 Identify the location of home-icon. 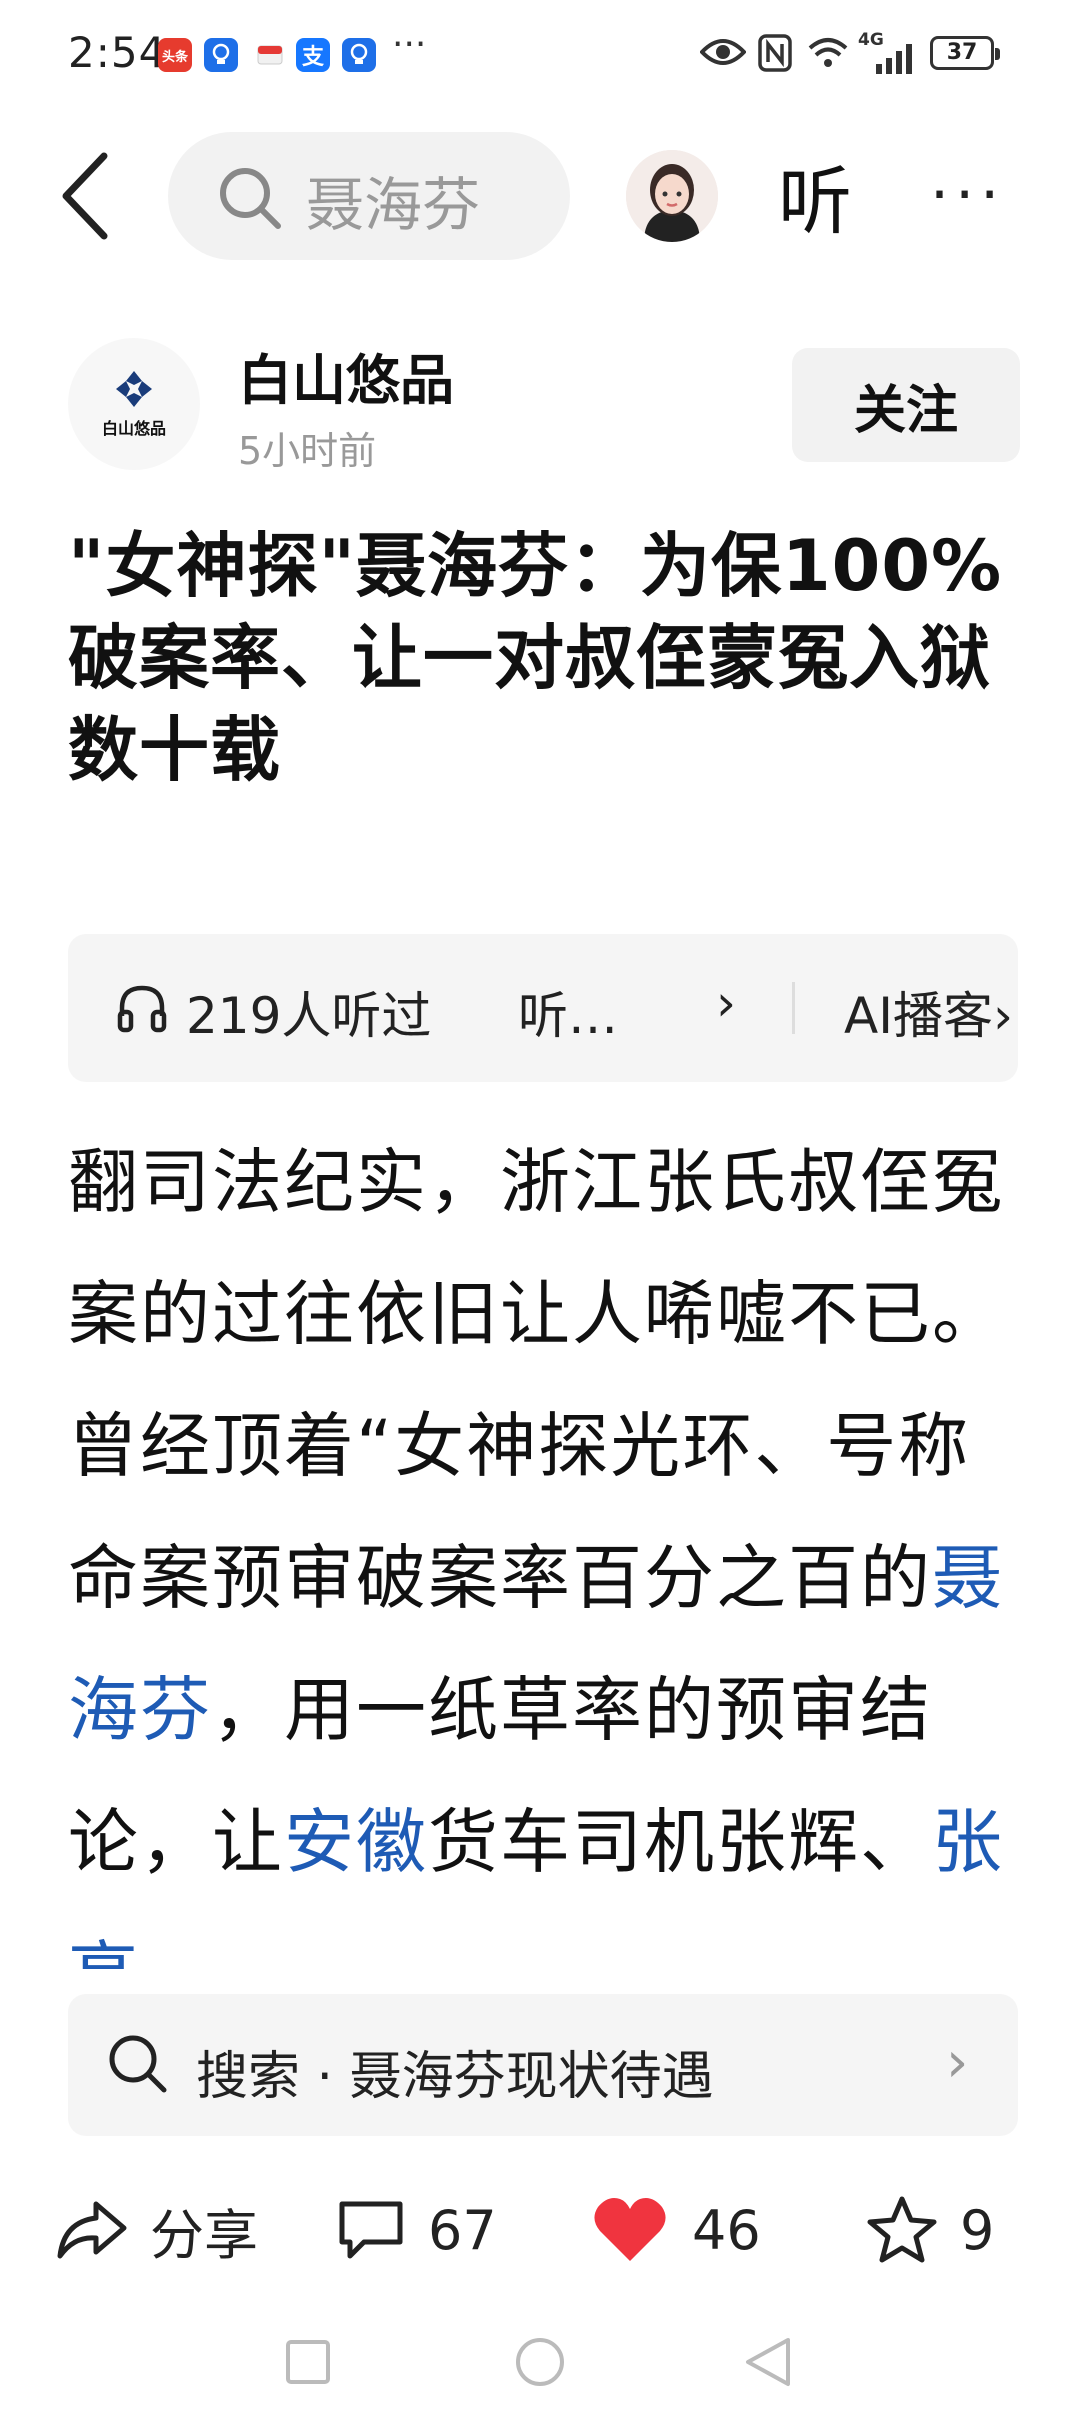
(540, 2362).